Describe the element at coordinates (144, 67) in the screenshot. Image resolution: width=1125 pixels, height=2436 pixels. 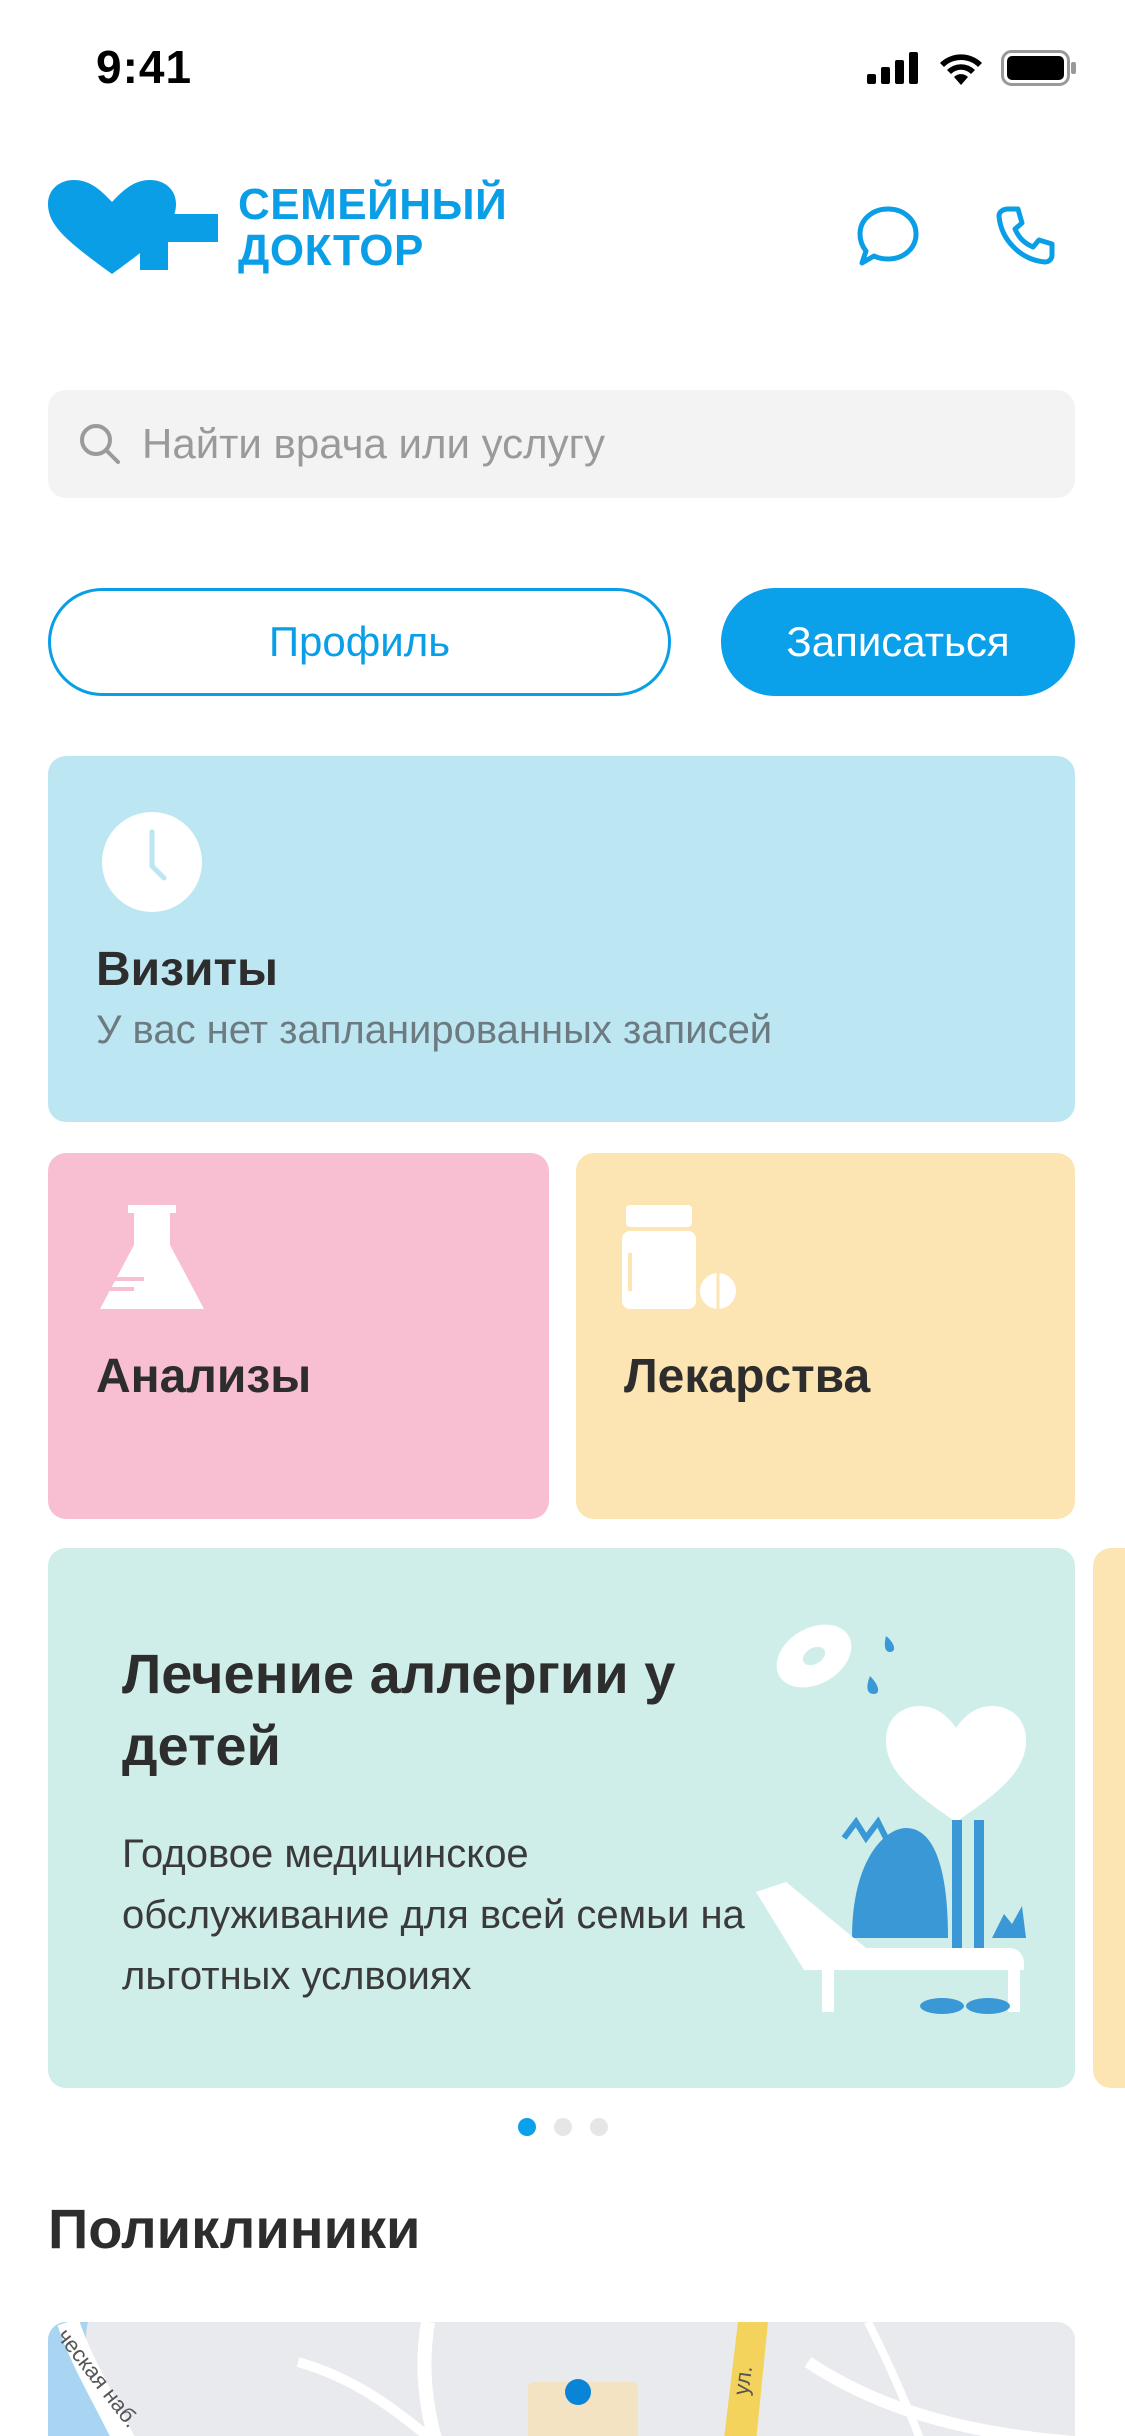
I see `status-time: 9:41` at that location.